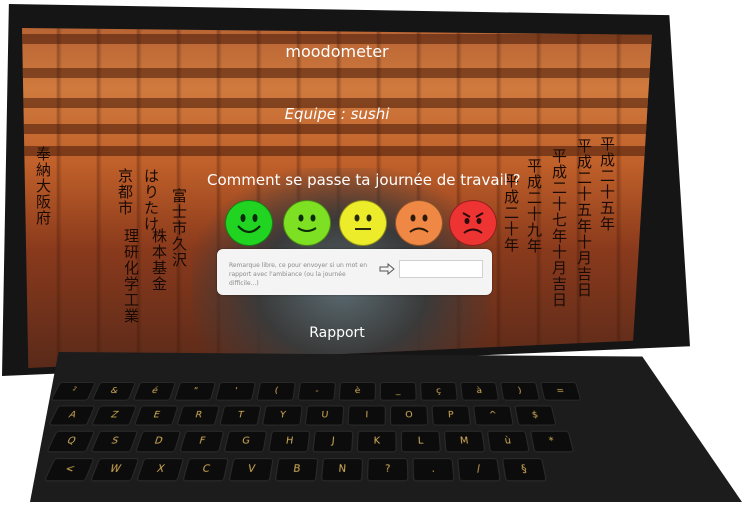 This screenshot has width=744, height=513. I want to click on keyboard-row: A Z E R T Y U I O P ^ $, so click(395, 415).